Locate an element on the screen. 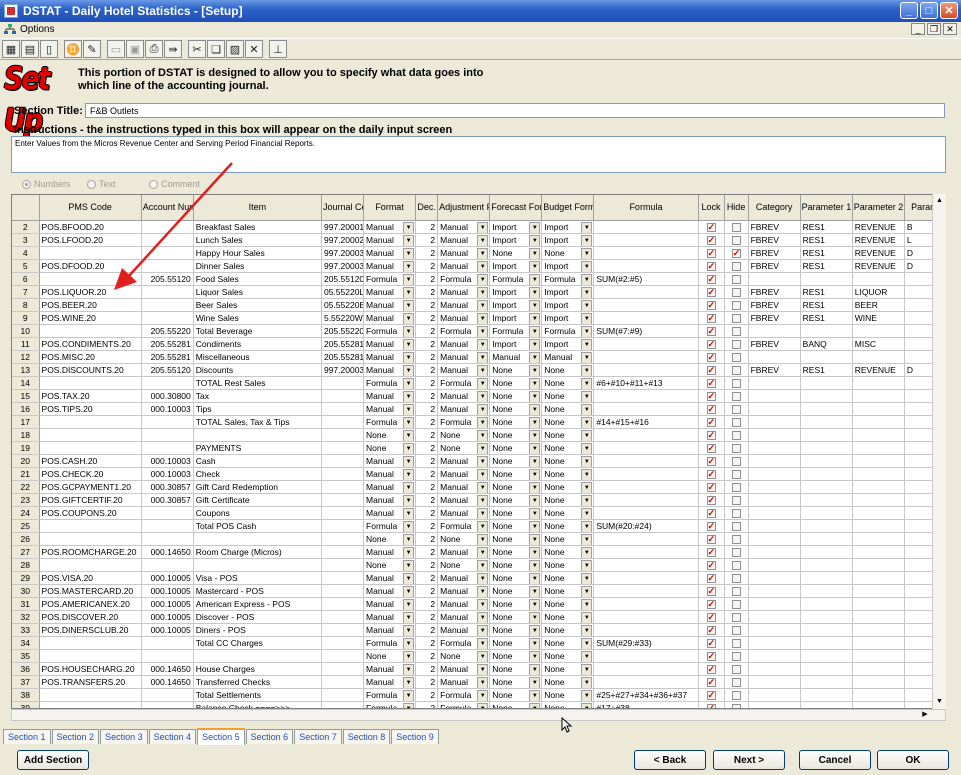 The height and width of the screenshot is (775, 961). radio-numbers: Numbers is located at coordinates (46, 184).